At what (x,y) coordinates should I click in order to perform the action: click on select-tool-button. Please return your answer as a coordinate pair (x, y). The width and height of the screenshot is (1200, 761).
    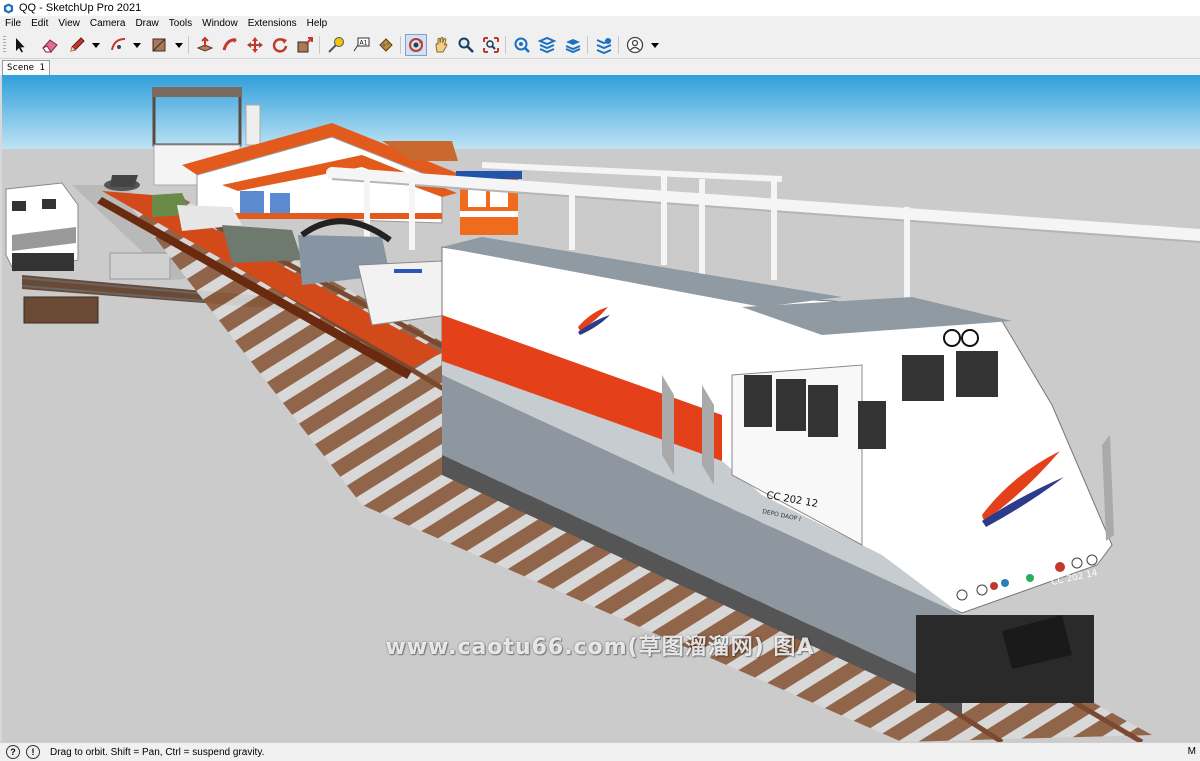
    Looking at the image, I should click on (20, 45).